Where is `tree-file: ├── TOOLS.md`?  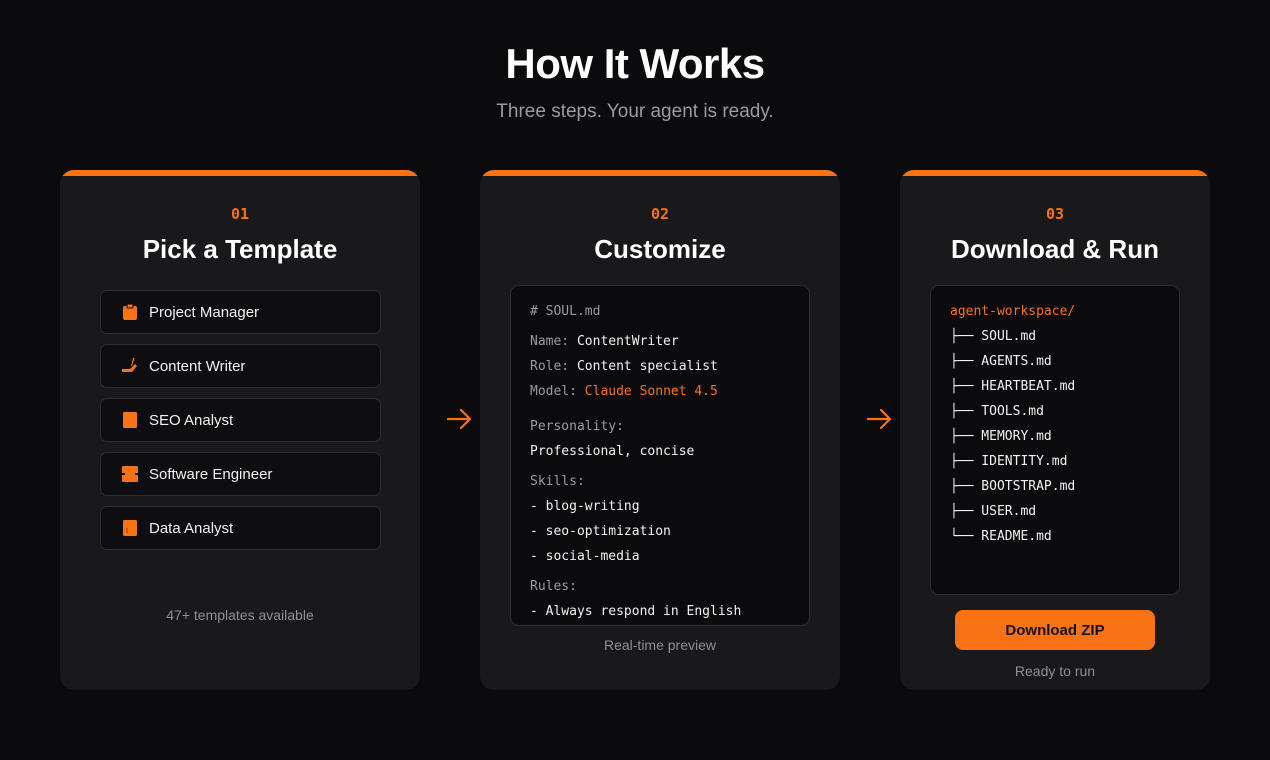 tree-file: ├── TOOLS.md is located at coordinates (997, 411).